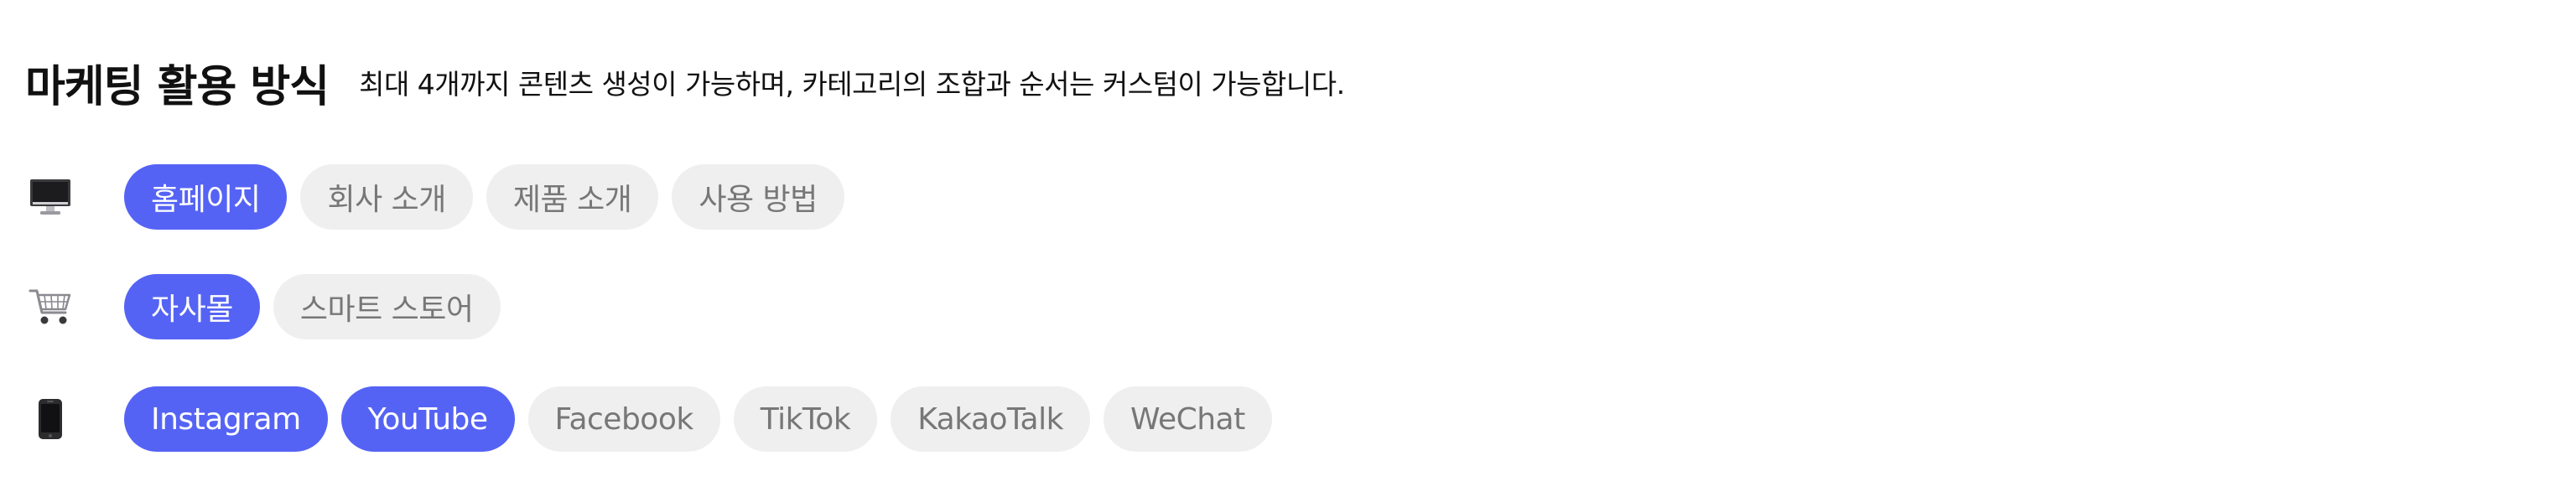  I want to click on chip-tiktok: TikTok, so click(805, 419).